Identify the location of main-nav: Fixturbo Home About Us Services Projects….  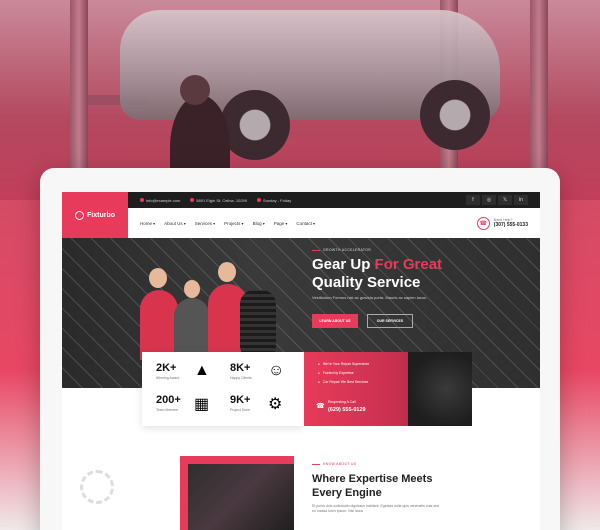
(301, 215).